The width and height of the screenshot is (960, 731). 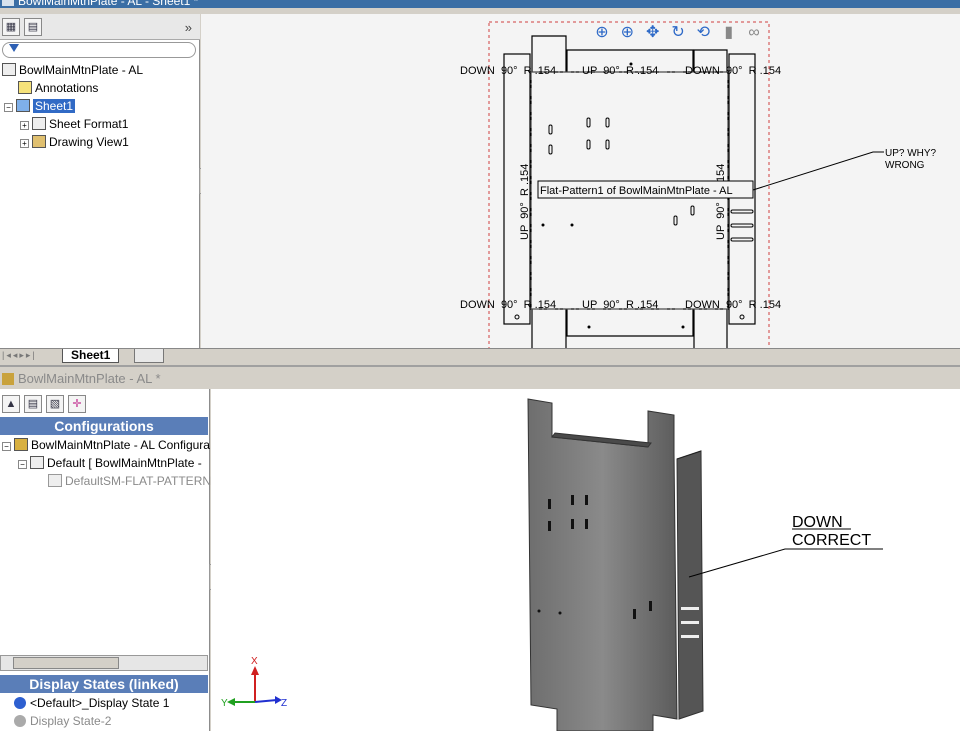 What do you see at coordinates (8, 3) in the screenshot?
I see `drawing-document-icon` at bounding box center [8, 3].